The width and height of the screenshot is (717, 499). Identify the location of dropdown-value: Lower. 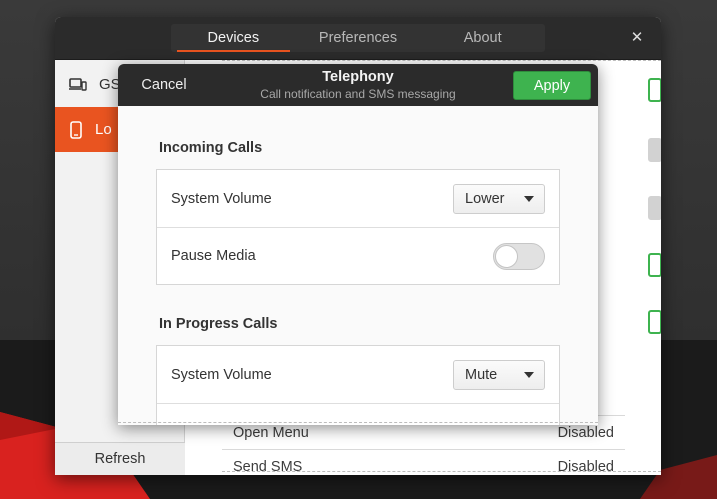
(485, 198).